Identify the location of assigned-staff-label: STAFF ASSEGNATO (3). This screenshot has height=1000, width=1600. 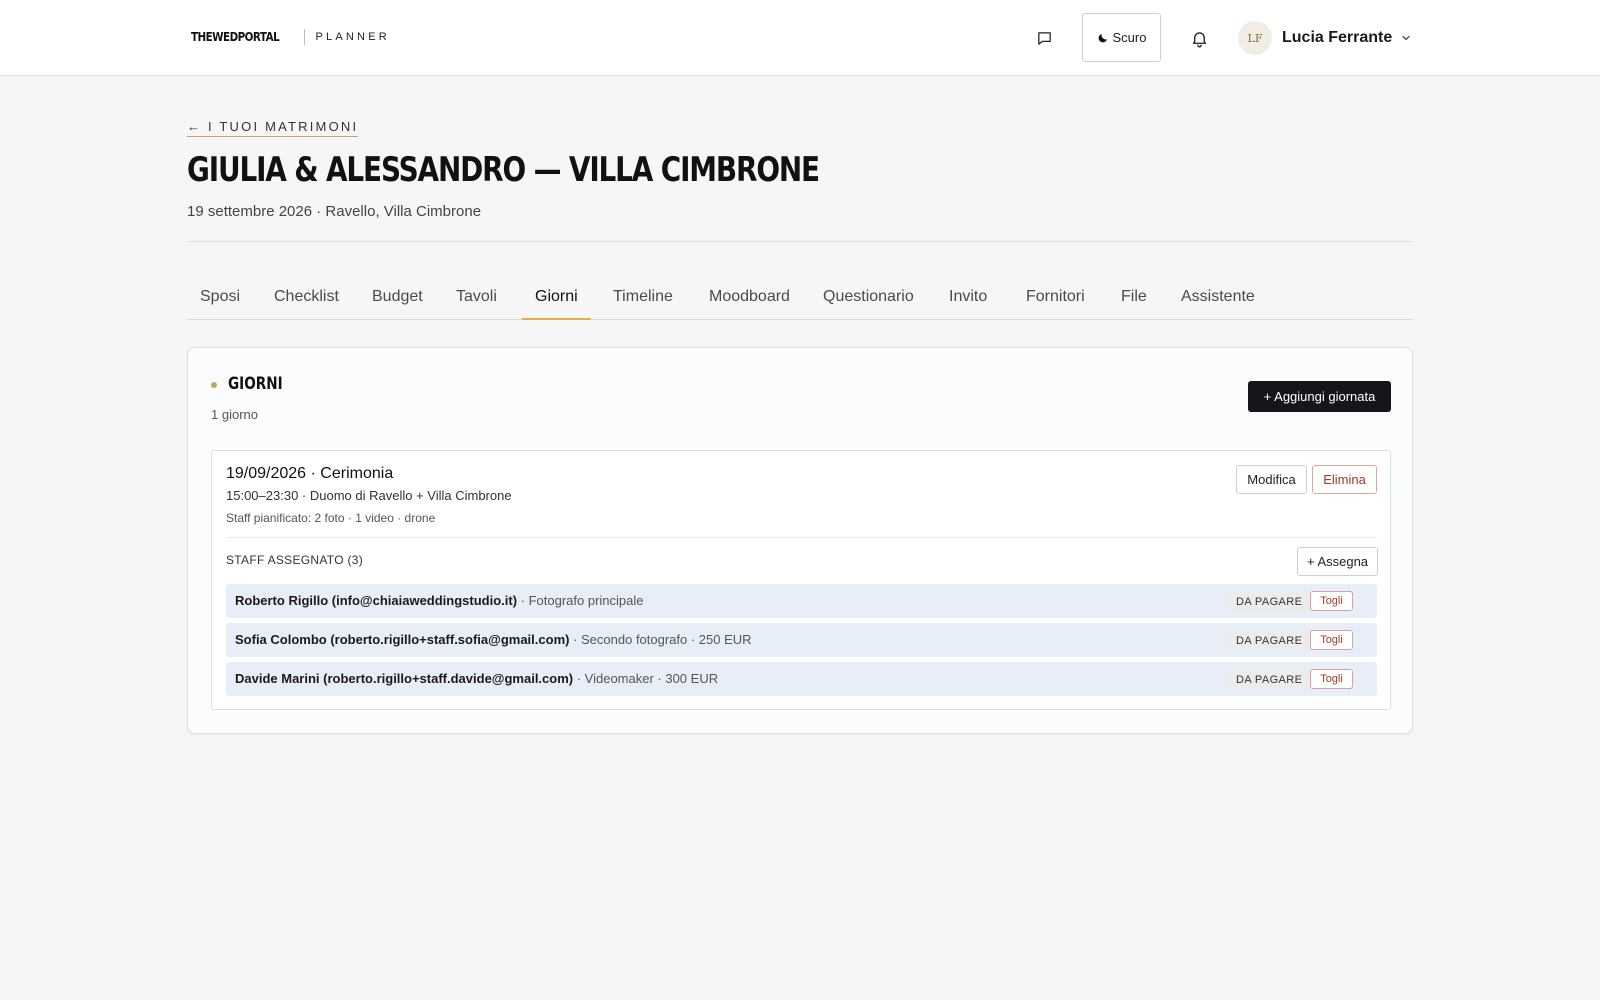
(295, 560).